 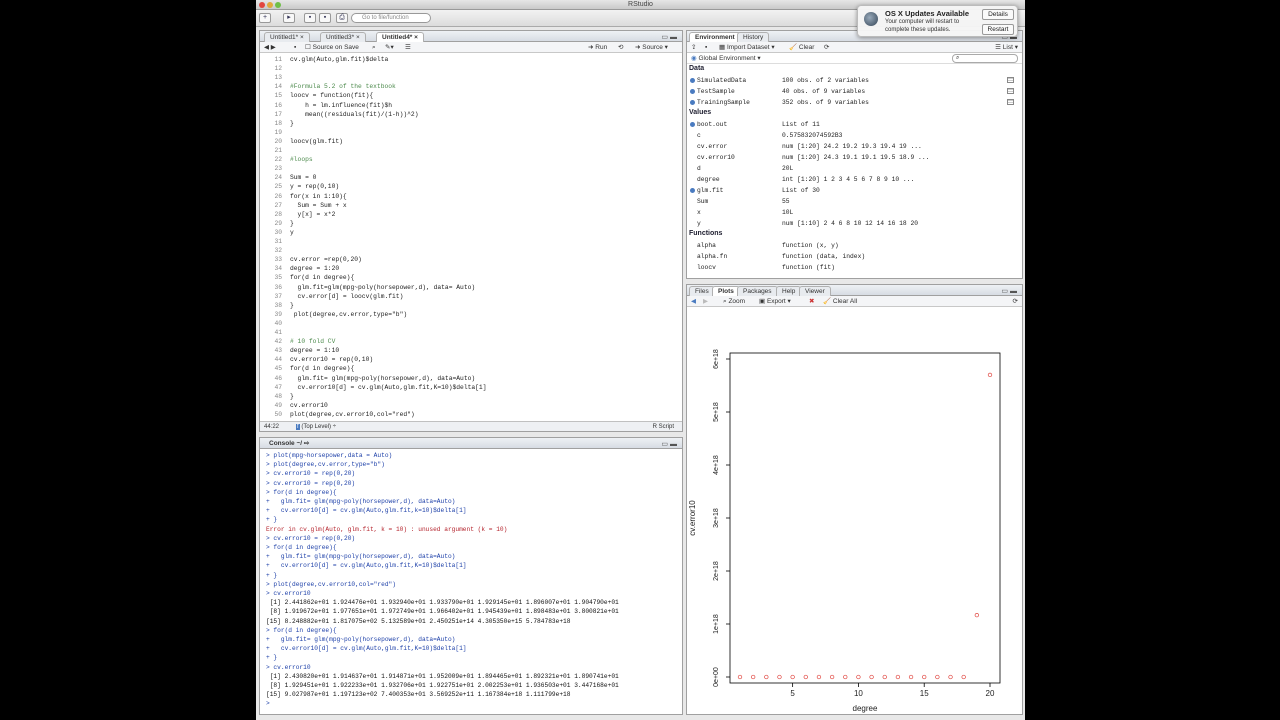 What do you see at coordinates (471, 277) in the screenshot?
I see `code-line: 35 for(d in degree){` at bounding box center [471, 277].